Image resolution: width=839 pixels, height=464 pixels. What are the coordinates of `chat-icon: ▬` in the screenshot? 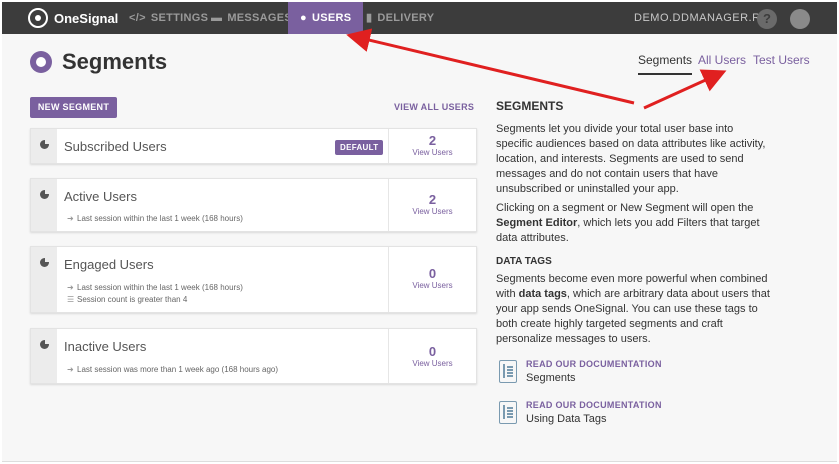 It's located at (217, 18).